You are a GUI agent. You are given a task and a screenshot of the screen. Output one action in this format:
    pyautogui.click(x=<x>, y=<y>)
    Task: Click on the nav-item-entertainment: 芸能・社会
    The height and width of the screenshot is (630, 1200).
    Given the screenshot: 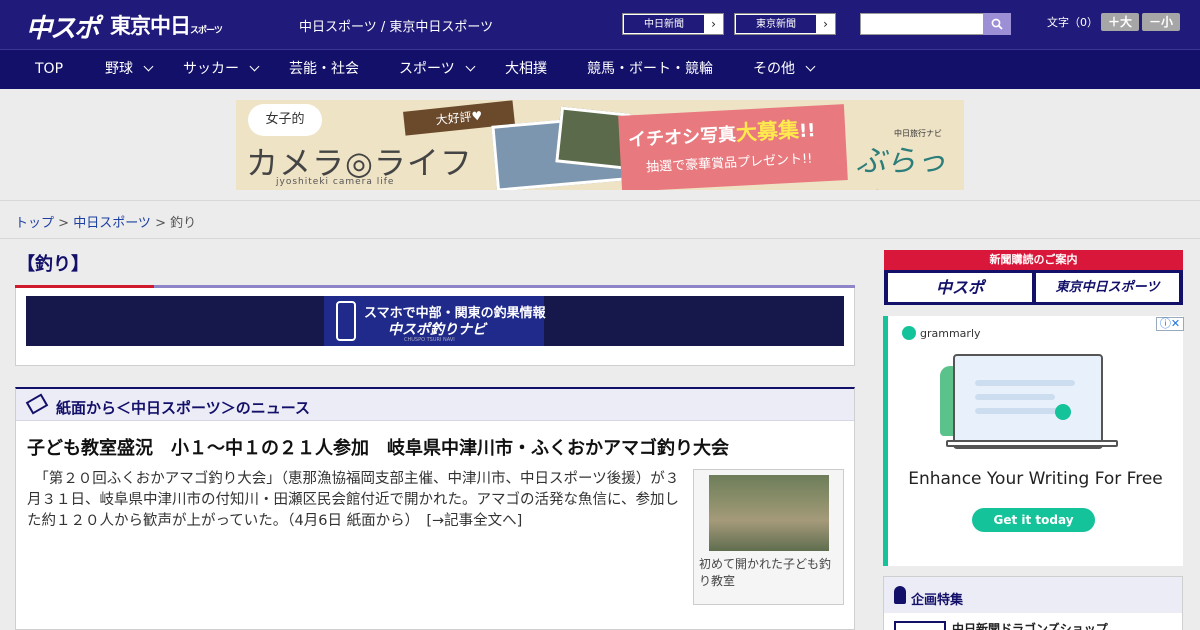 What is the action you would take?
    pyautogui.click(x=324, y=70)
    